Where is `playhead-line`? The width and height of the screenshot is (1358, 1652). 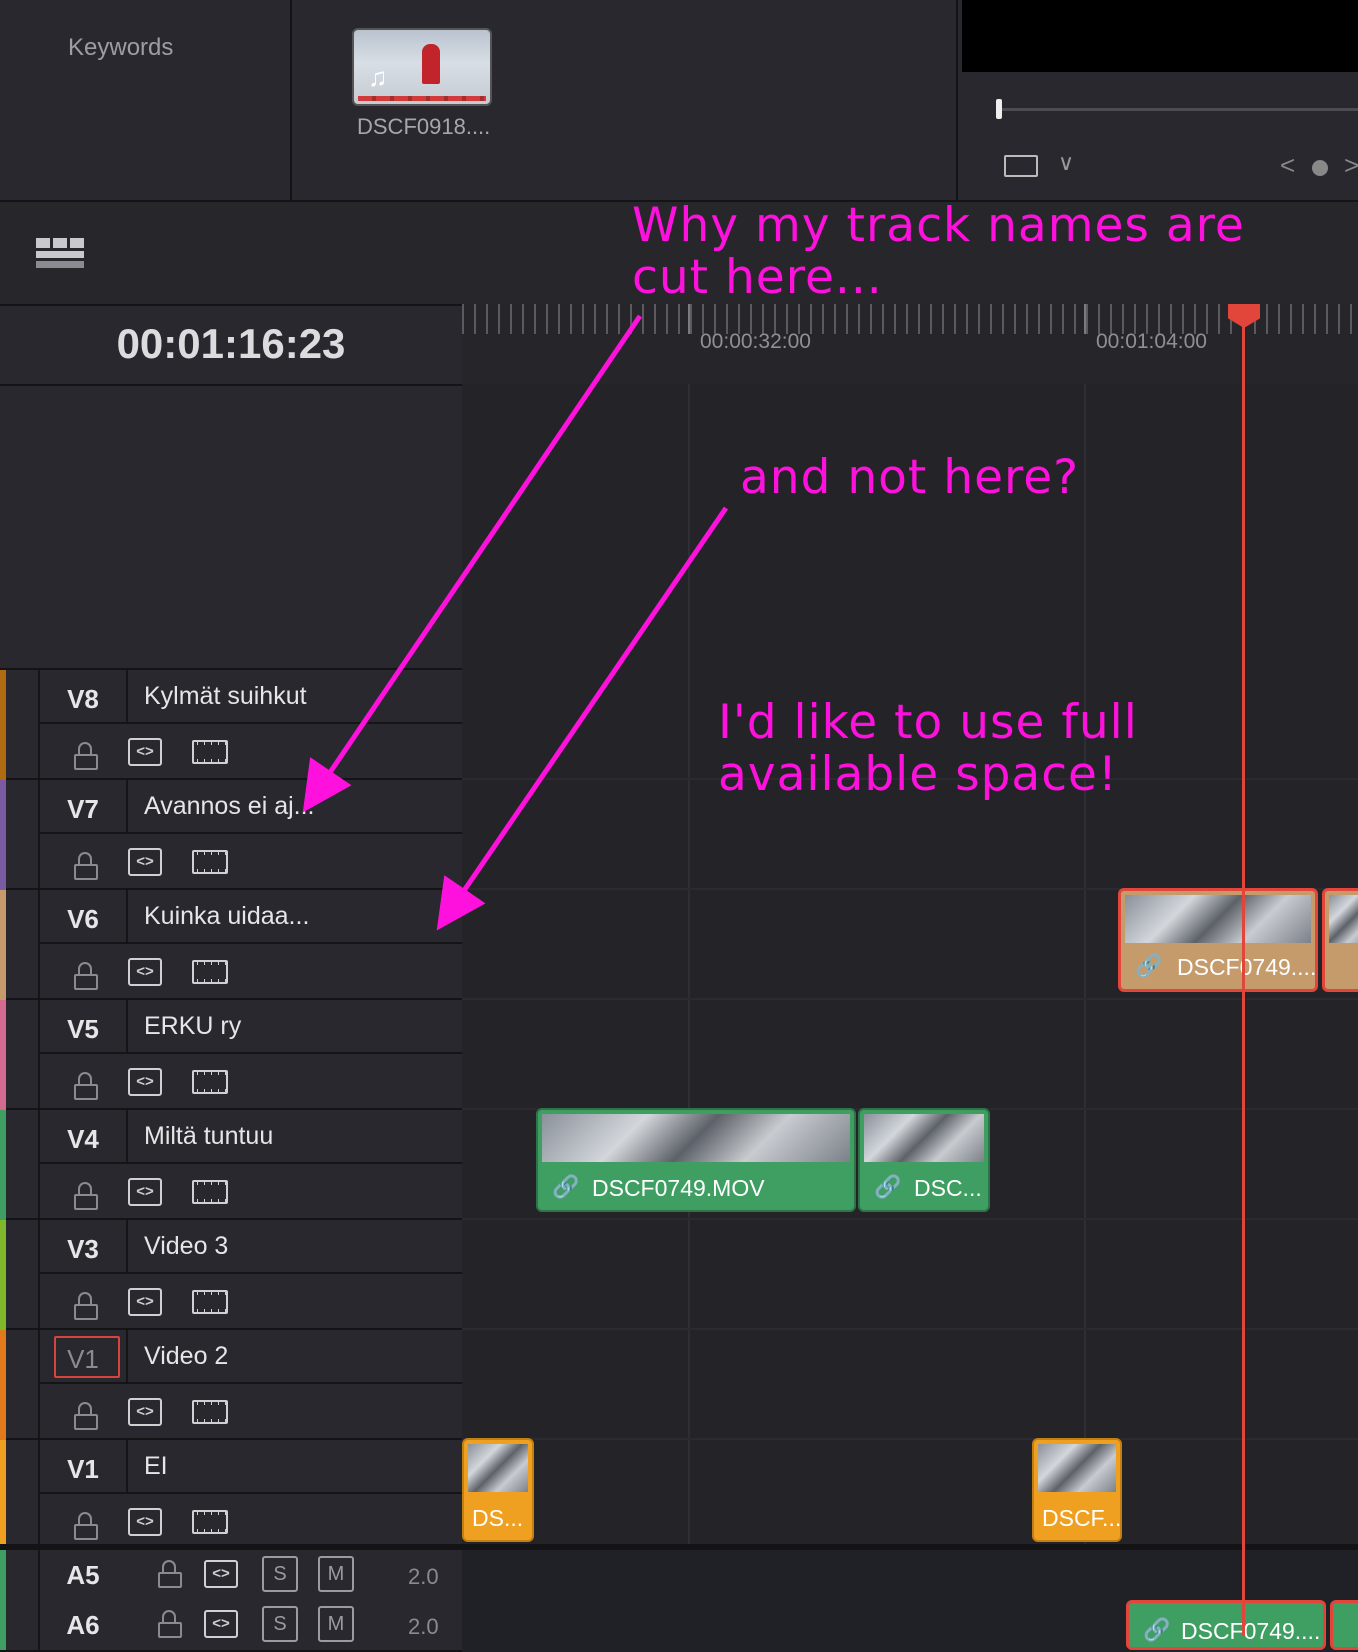 playhead-line is located at coordinates (1243, 977).